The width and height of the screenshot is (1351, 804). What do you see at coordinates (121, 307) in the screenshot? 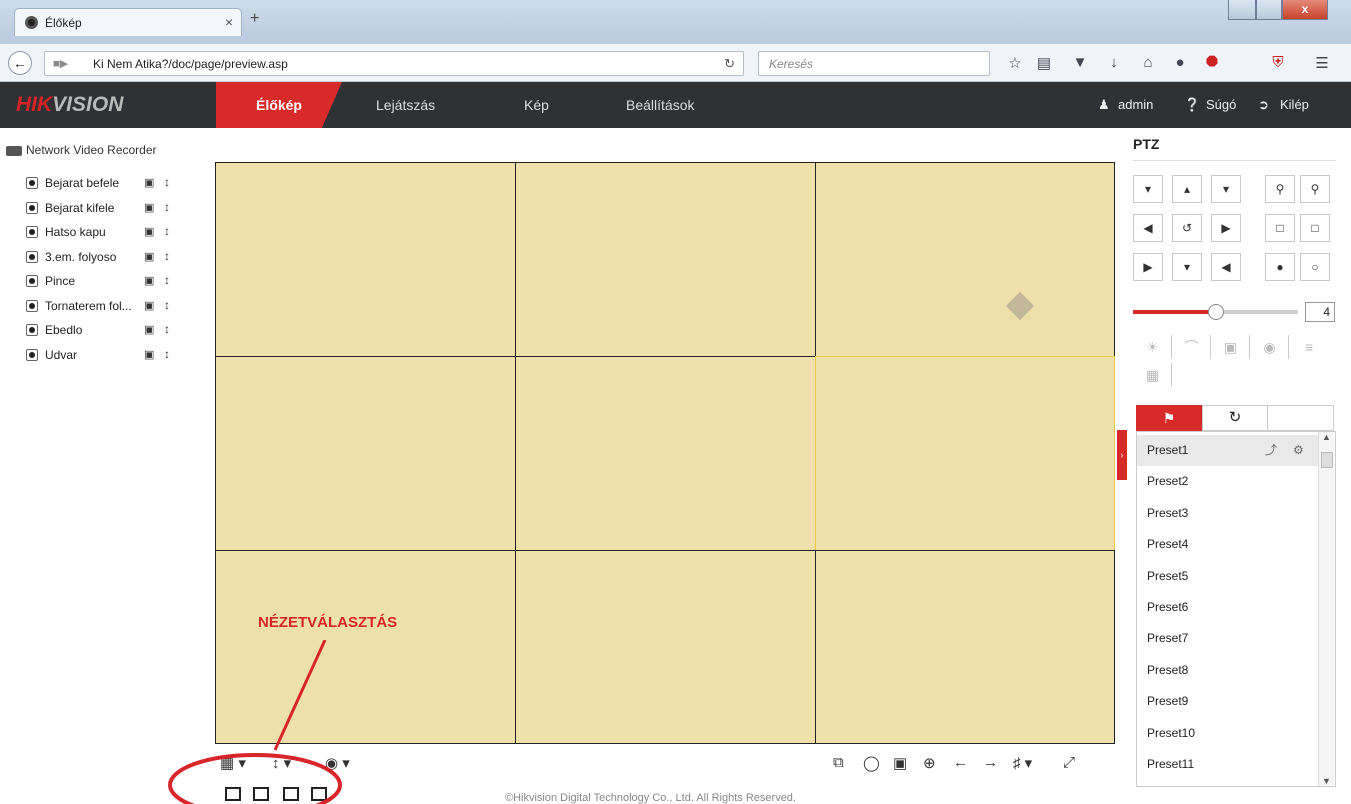
I see `camera-item: Tornaterem fol... ▣ ↕` at bounding box center [121, 307].